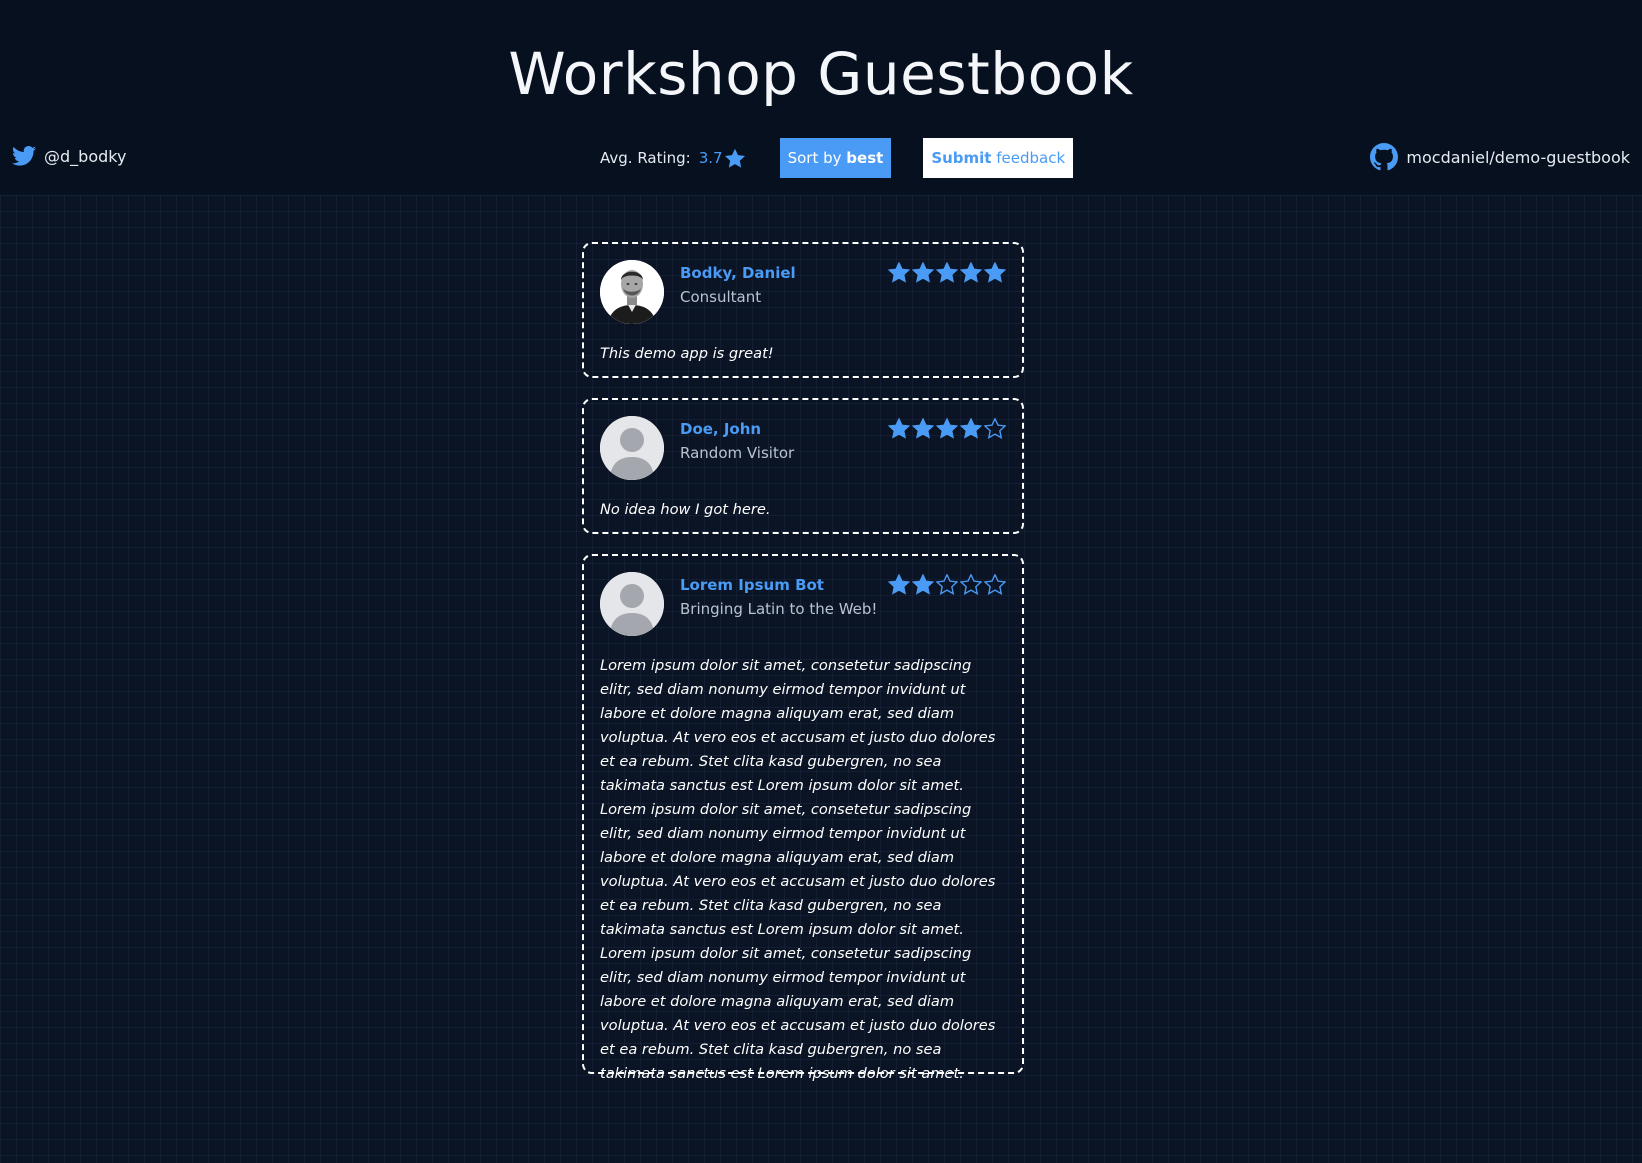 The width and height of the screenshot is (1642, 1163). Describe the element at coordinates (687, 353) in the screenshot. I see `entry-comment: This demo app is great!` at that location.